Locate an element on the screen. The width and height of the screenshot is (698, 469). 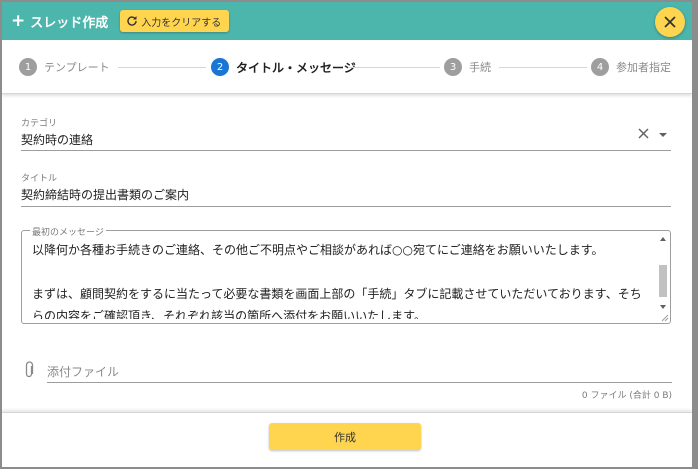
refresh-icon is located at coordinates (132, 21).